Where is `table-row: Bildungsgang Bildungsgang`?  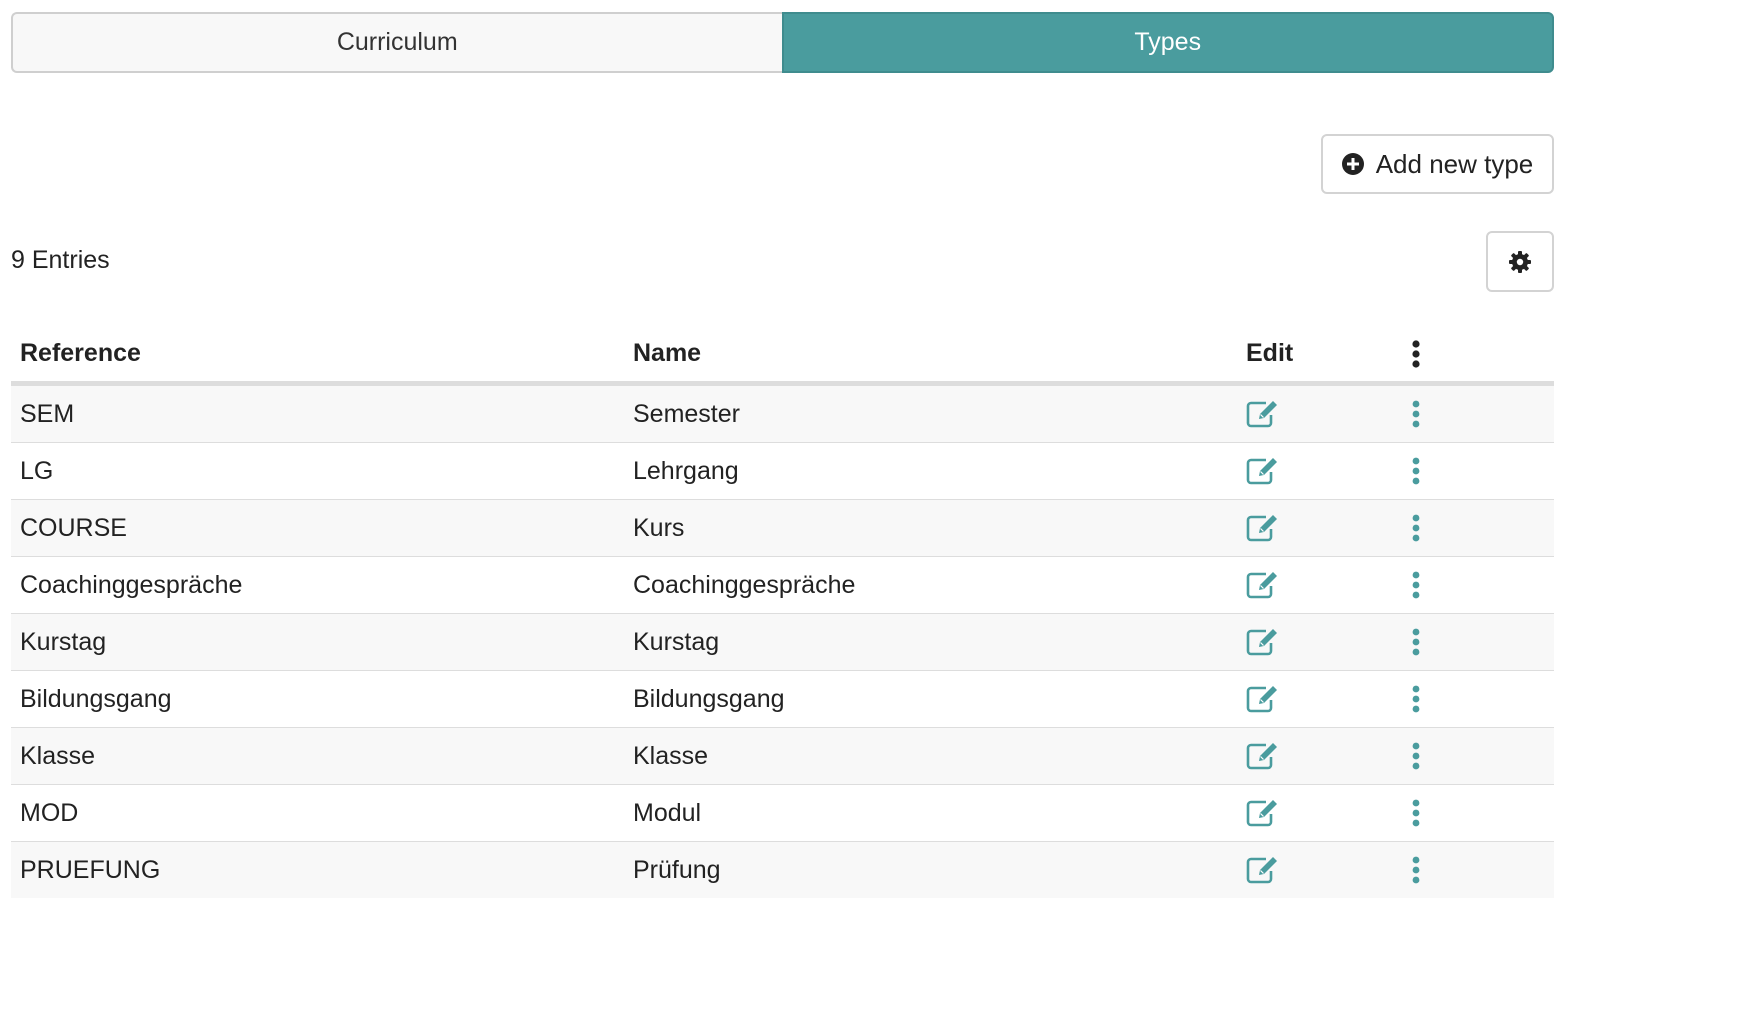
table-row: Bildungsgang Bildungsgang is located at coordinates (782, 699).